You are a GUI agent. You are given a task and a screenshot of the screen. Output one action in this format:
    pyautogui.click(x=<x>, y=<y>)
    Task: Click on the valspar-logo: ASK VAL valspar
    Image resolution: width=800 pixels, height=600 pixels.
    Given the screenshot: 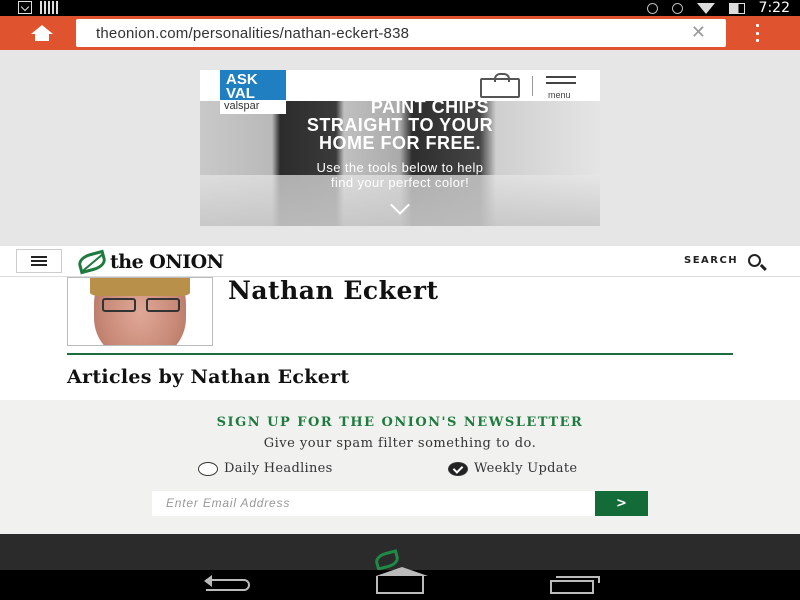 What is the action you would take?
    pyautogui.click(x=253, y=92)
    